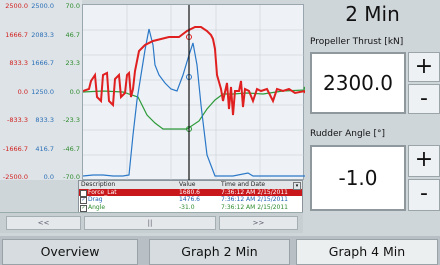 The image size is (440, 265). I want to click on red-axis-tick: -1666.7, so click(15, 148).